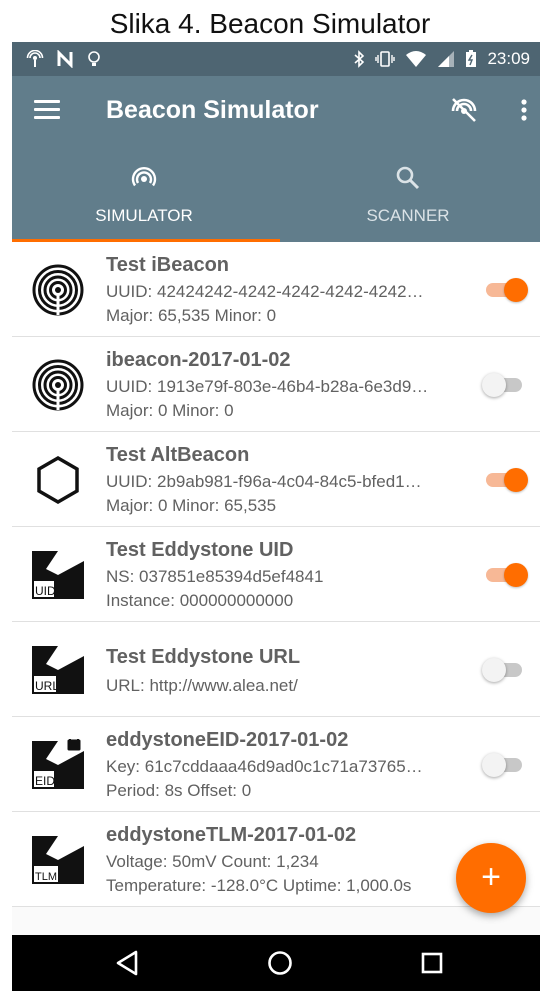  Describe the element at coordinates (58, 860) in the screenshot. I see `eddystone-tlm-icon: TLM` at that location.